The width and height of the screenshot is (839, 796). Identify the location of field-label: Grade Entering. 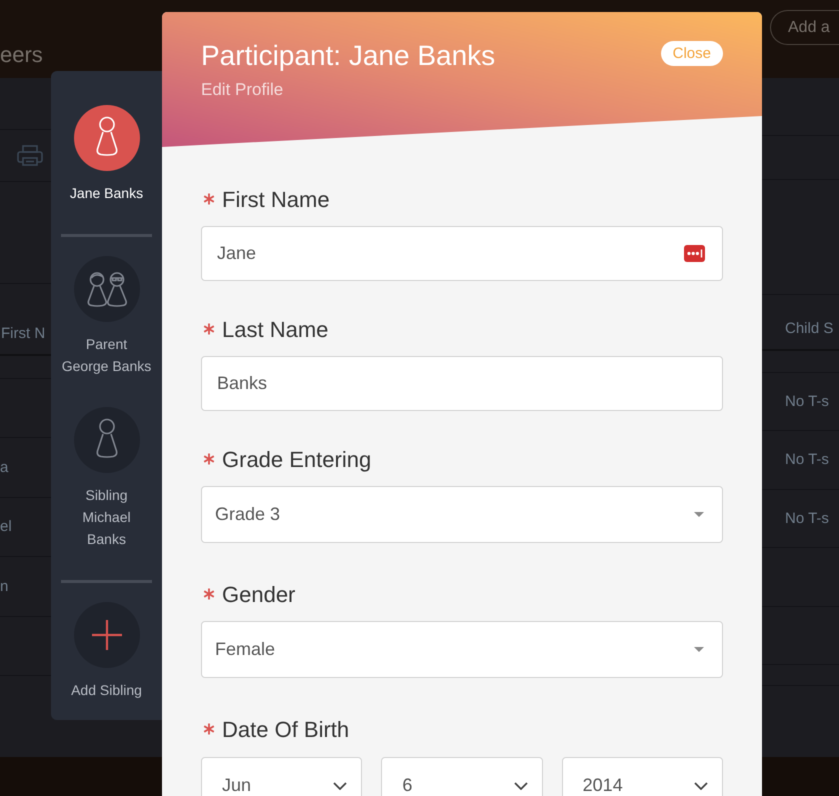
(297, 460).